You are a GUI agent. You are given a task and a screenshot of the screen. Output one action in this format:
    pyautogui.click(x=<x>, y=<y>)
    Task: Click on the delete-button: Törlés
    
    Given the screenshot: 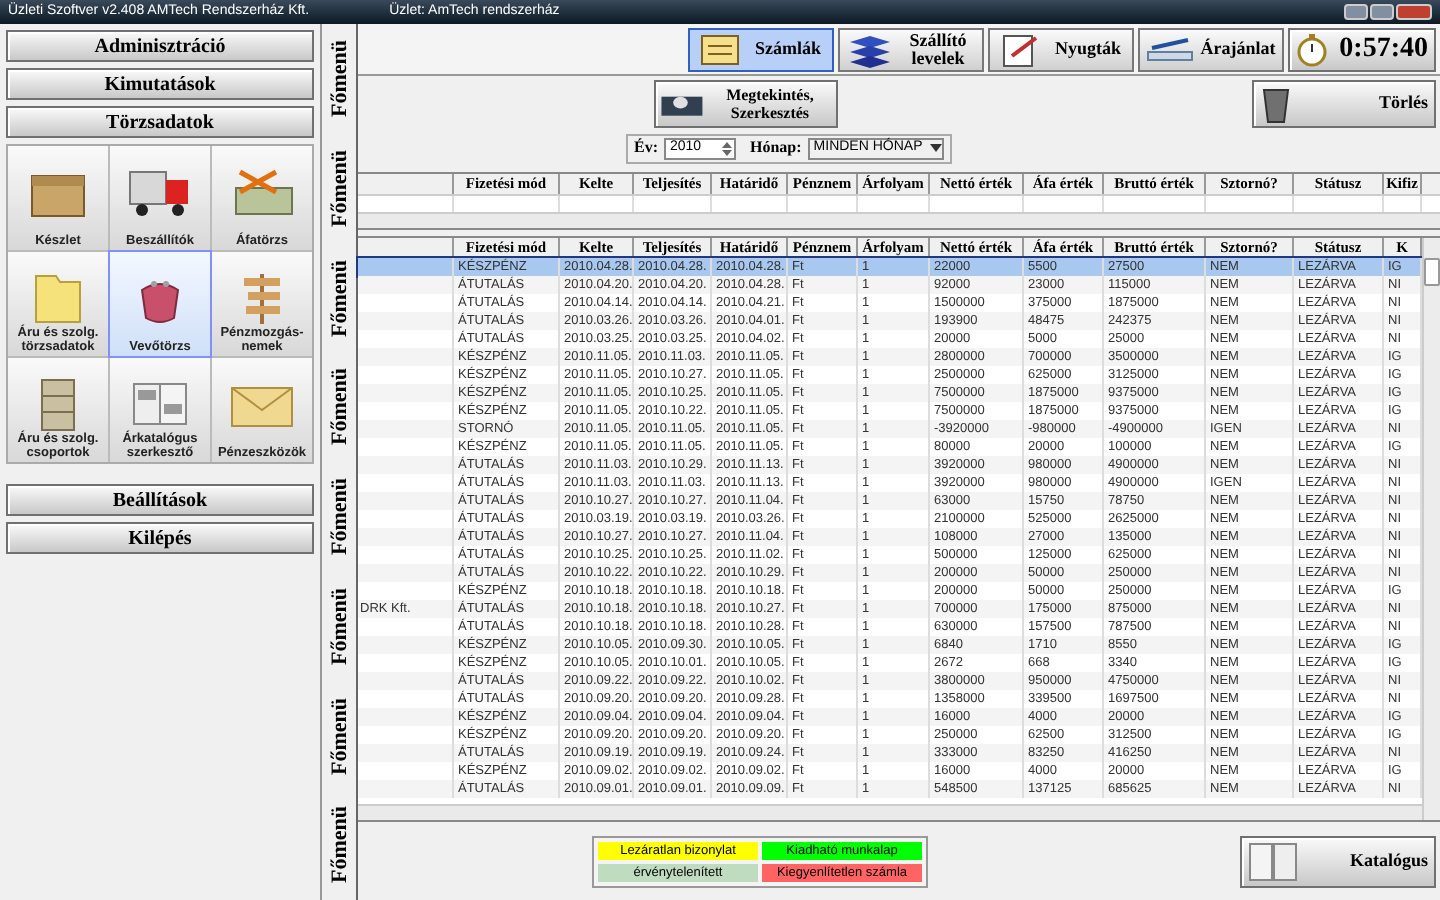 What is the action you would take?
    pyautogui.click(x=1344, y=104)
    